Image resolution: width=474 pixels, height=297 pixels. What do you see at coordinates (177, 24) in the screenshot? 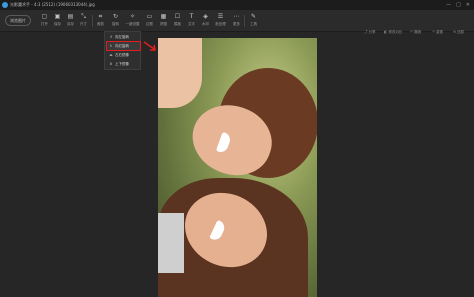
I see `template-label: 模板` at bounding box center [177, 24].